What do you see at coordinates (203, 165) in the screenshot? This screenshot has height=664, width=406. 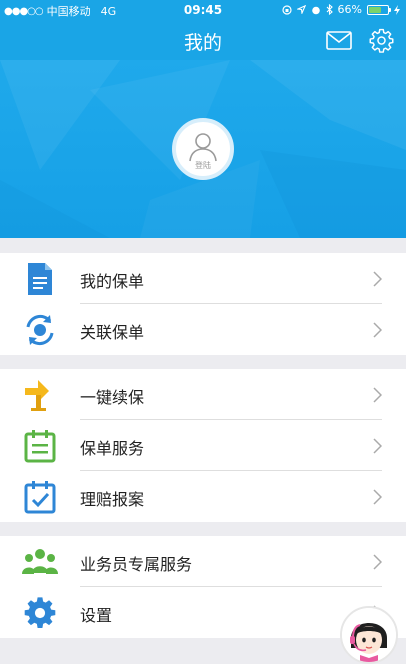 I see `login-label: 登陆` at bounding box center [203, 165].